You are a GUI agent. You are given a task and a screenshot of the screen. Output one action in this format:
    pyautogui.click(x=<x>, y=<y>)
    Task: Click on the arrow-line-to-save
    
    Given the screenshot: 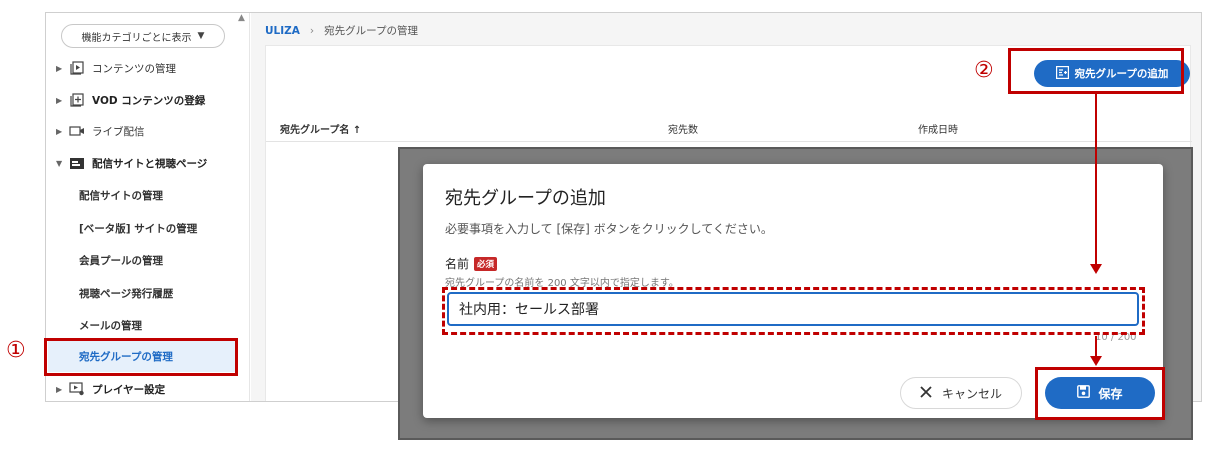 What is the action you would take?
    pyautogui.click(x=1096, y=346)
    